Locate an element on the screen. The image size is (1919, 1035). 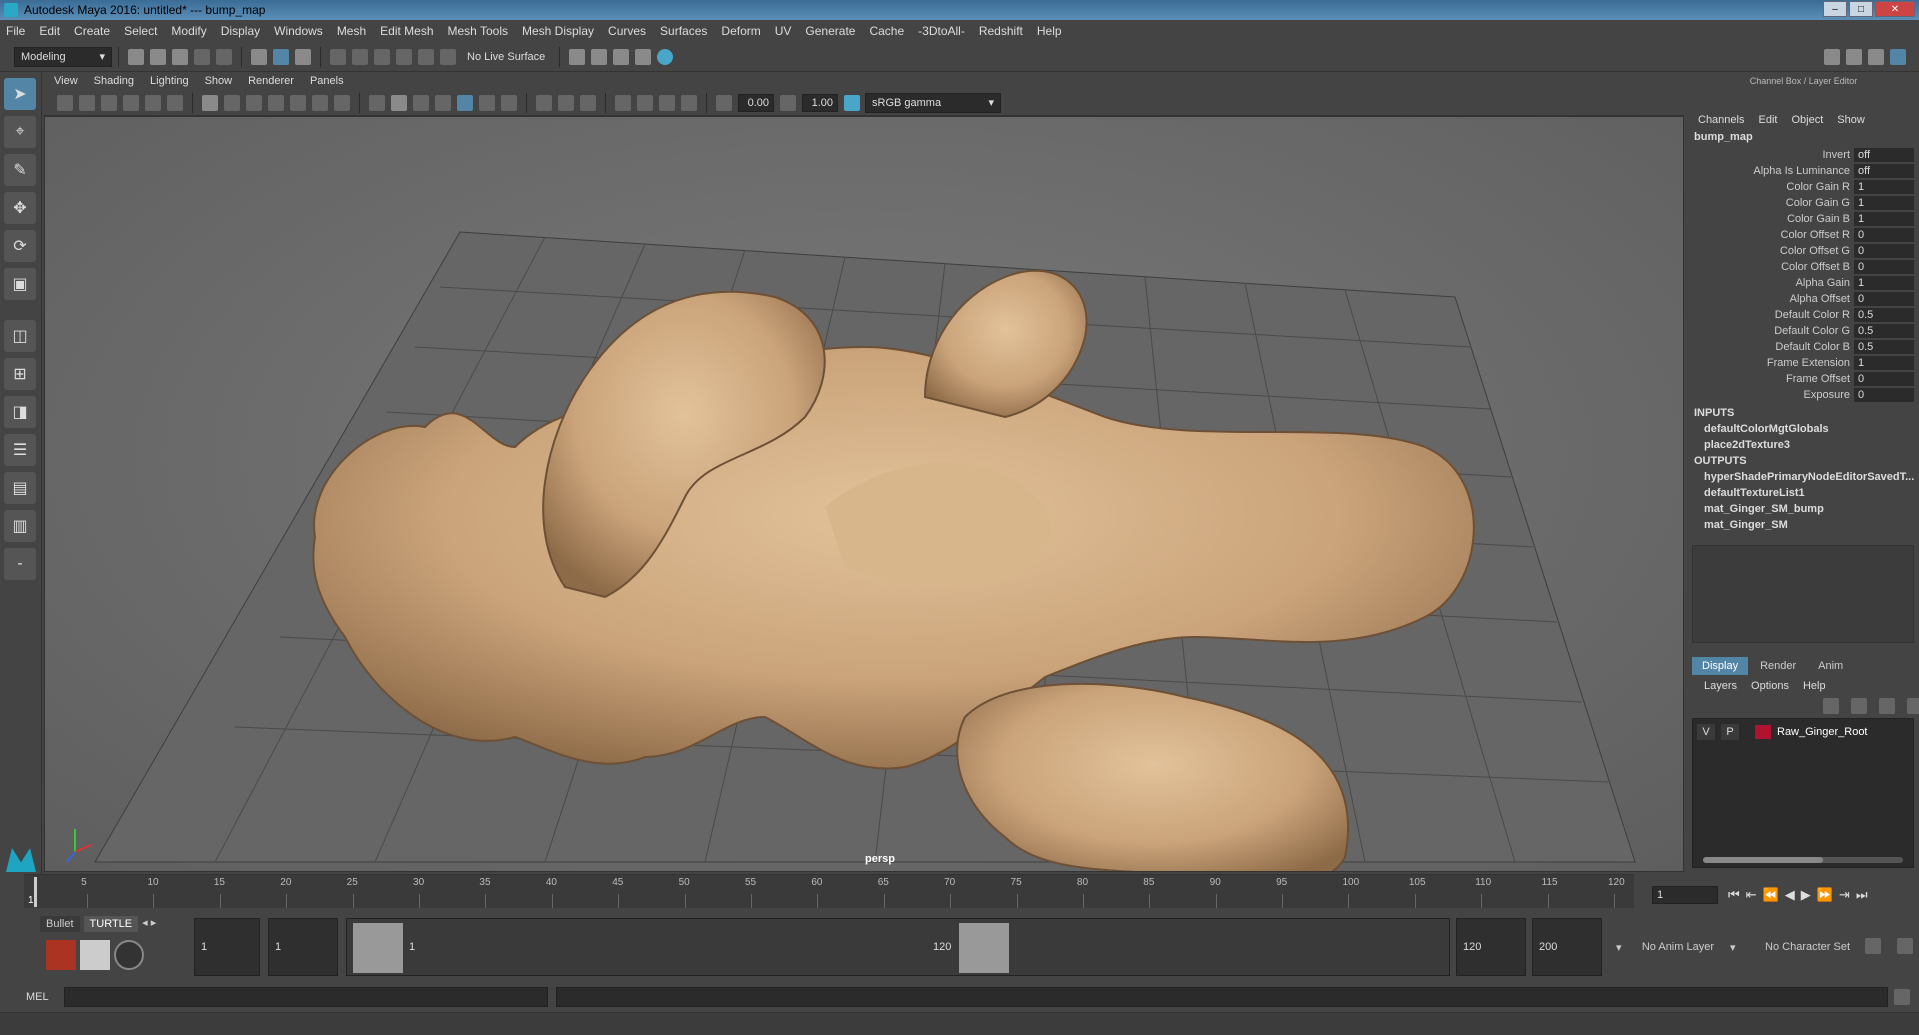
camera-select-icon is located at coordinates (65, 102).